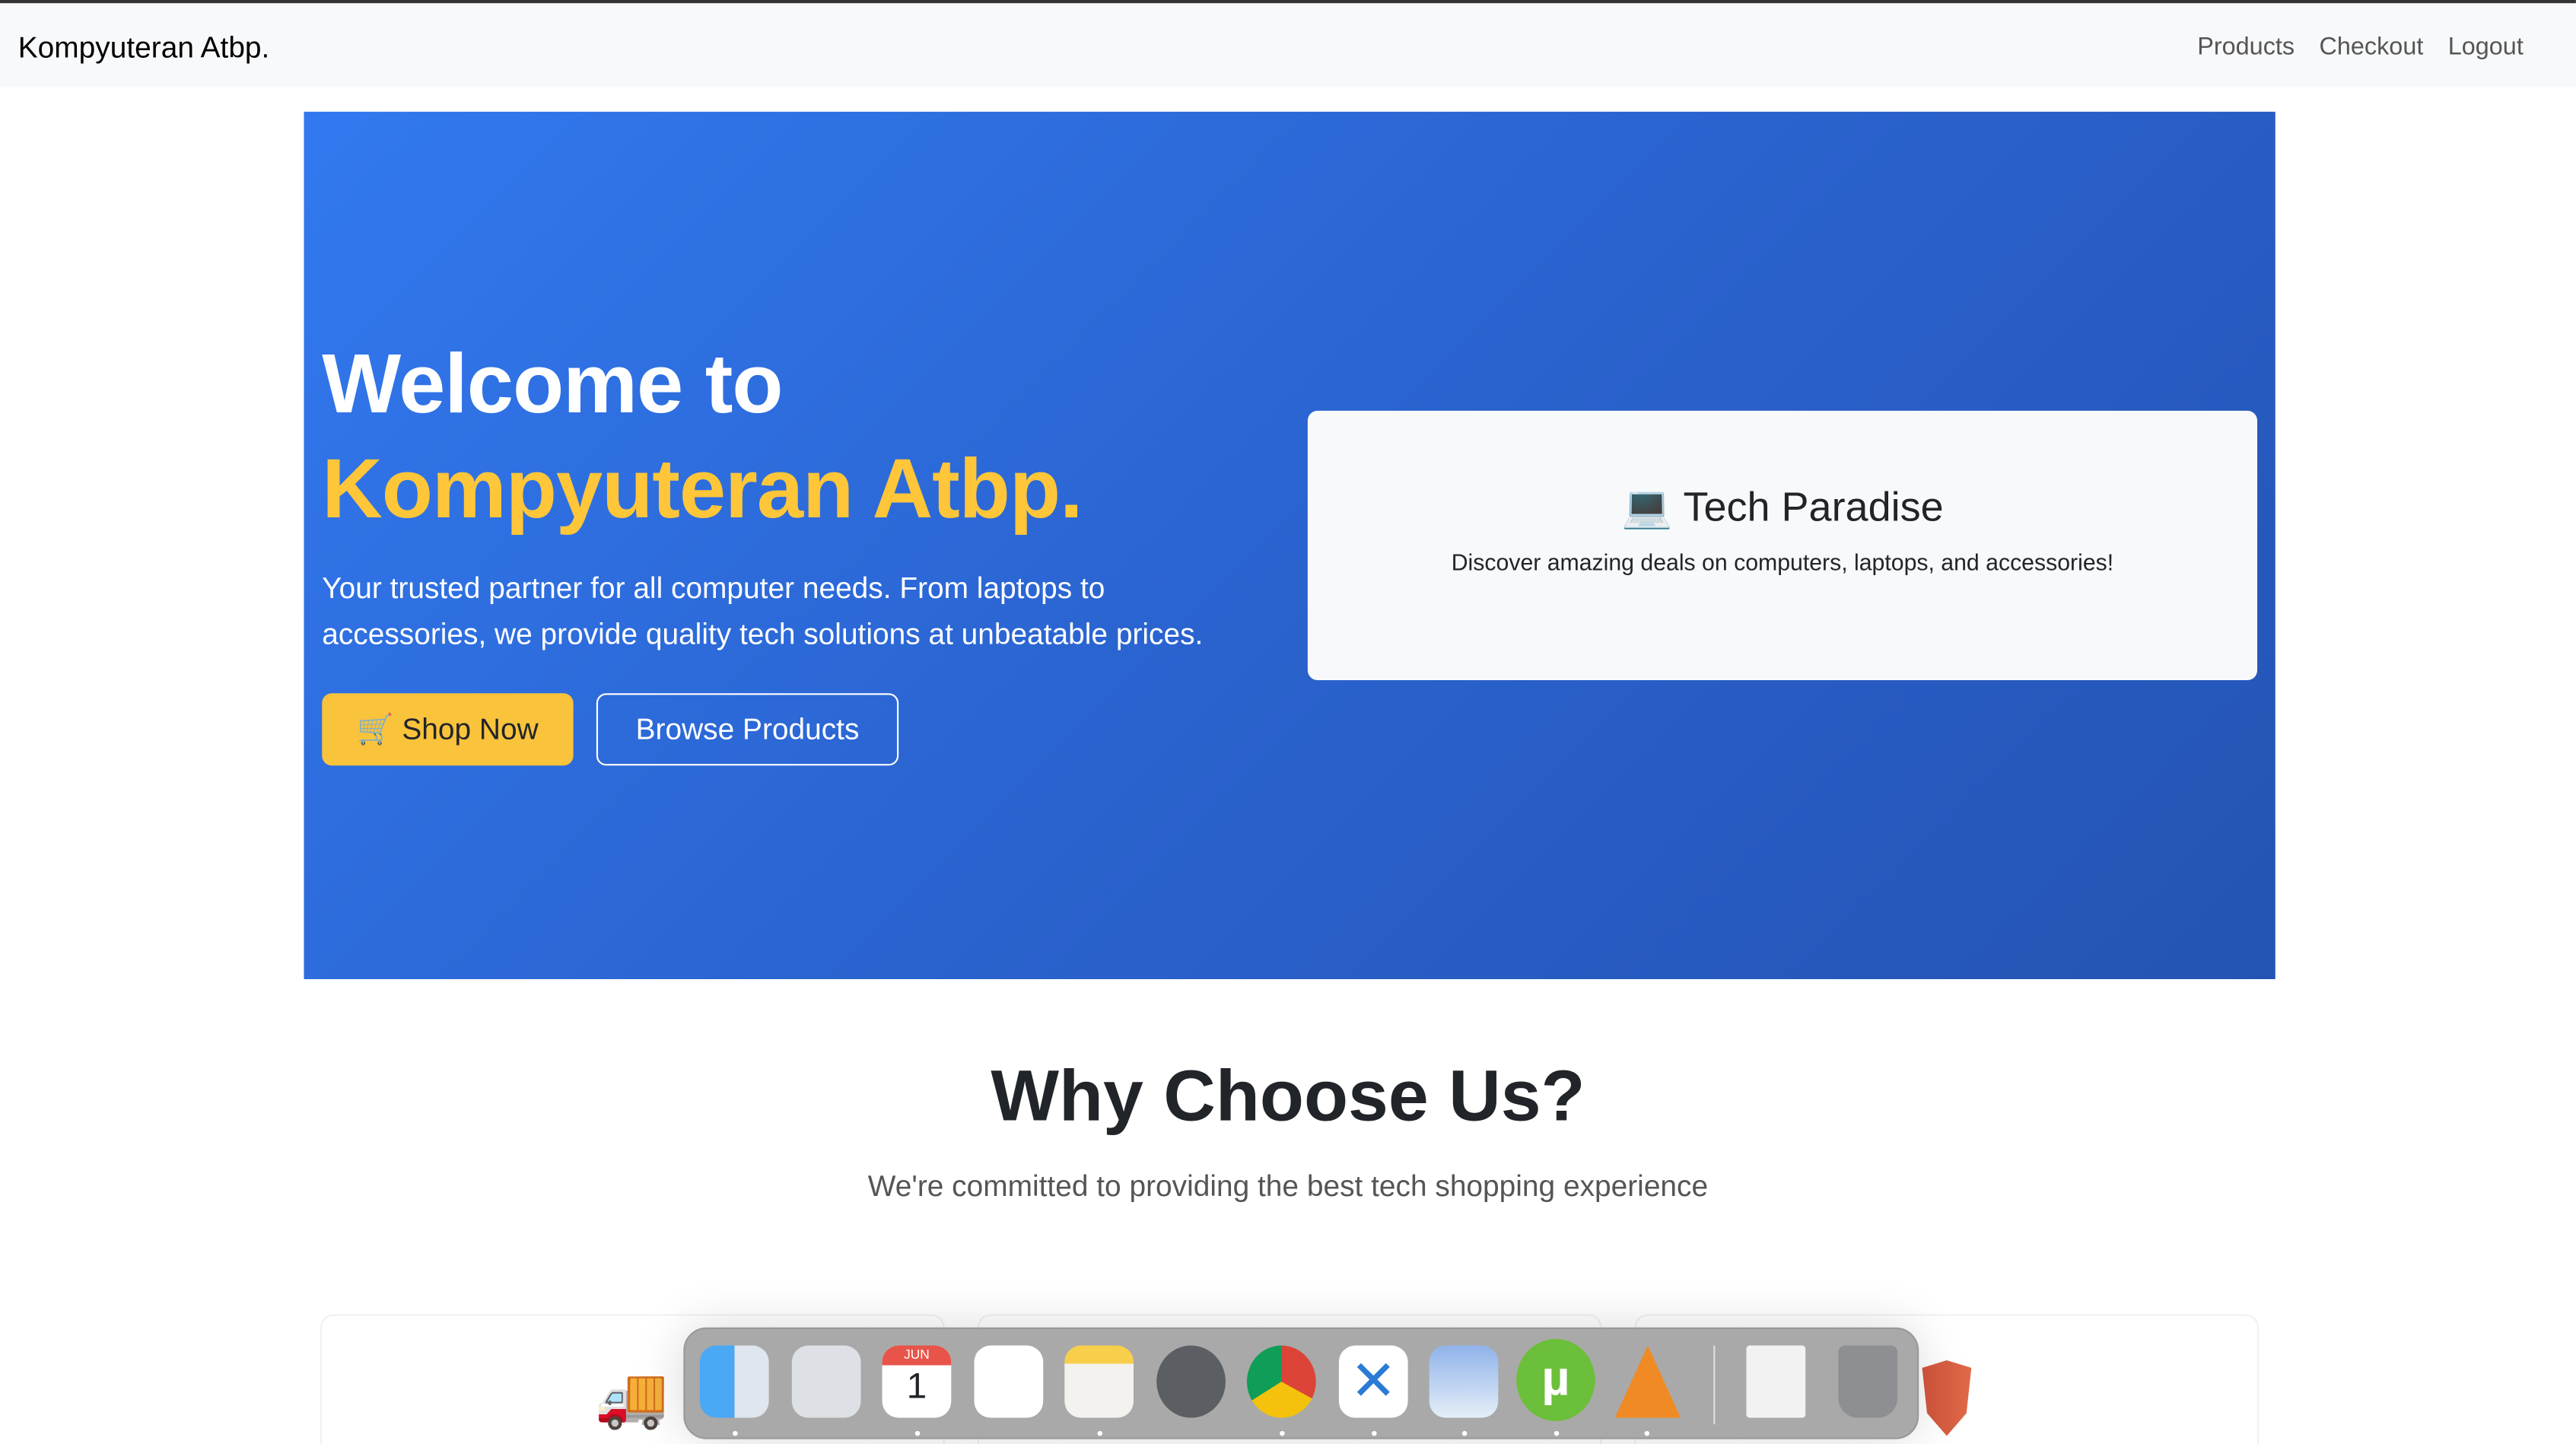 Image resolution: width=2576 pixels, height=1444 pixels. What do you see at coordinates (747, 729) in the screenshot?
I see `browse-products-button: Browse Products` at bounding box center [747, 729].